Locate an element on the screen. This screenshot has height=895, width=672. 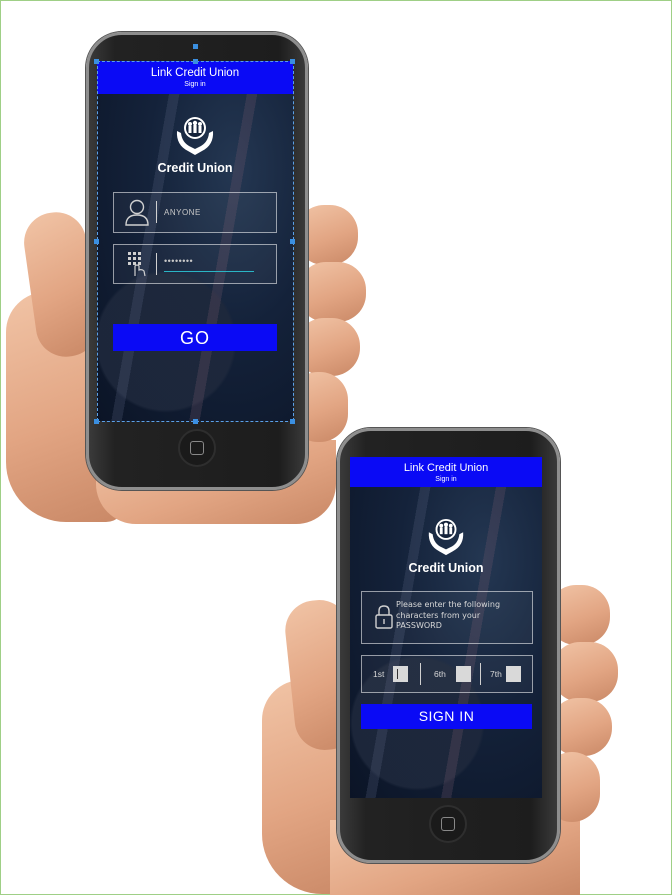
sign-in-button: SIGN IN is located at coordinates (446, 716).